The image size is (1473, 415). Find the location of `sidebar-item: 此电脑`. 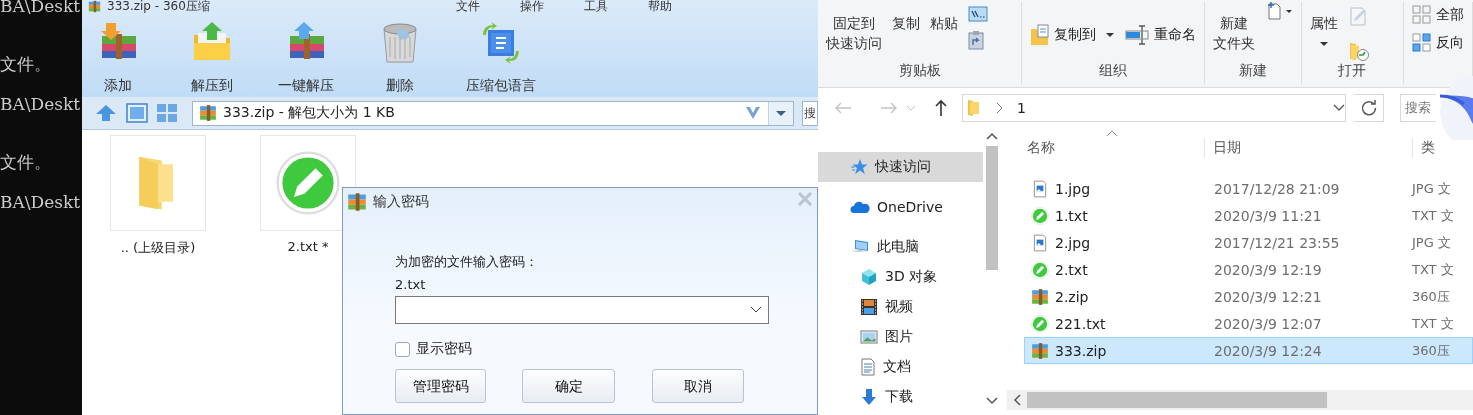

sidebar-item: 此电脑 is located at coordinates (901, 247).